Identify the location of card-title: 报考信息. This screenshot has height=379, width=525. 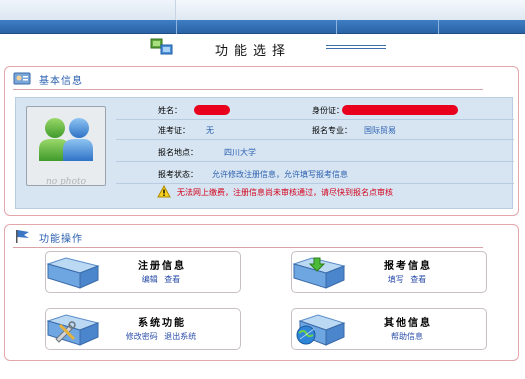
(408, 266).